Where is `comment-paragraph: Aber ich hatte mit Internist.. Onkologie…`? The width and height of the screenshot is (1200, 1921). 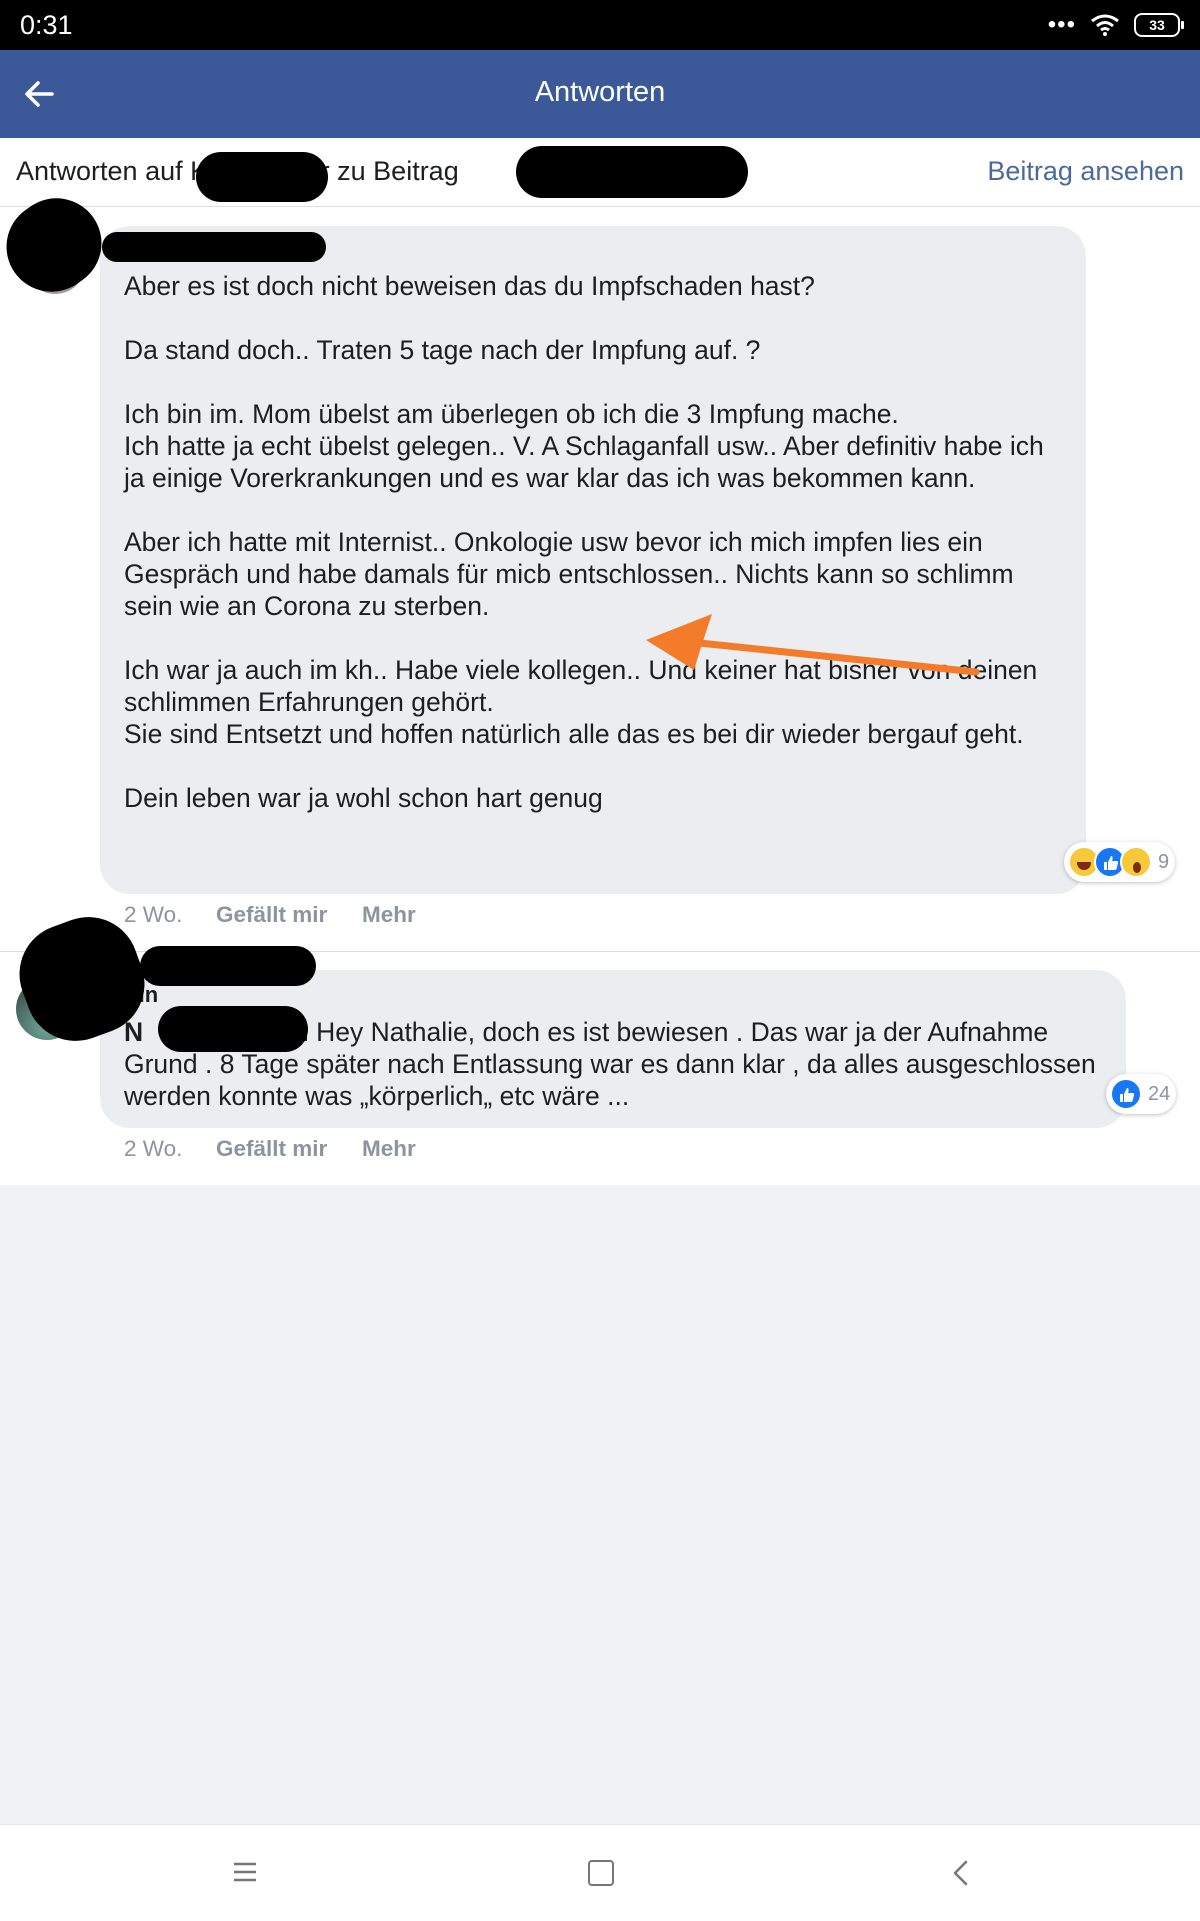
comment-paragraph: Aber ich hatte mit Internist.. Onkologie… is located at coordinates (569, 574).